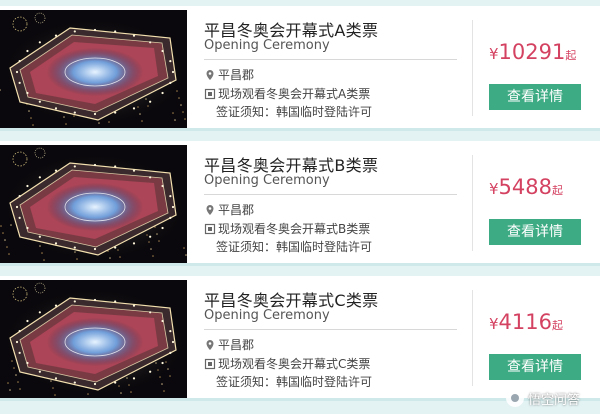 This screenshot has width=600, height=414. I want to click on price: ¥5488起, so click(526, 187).